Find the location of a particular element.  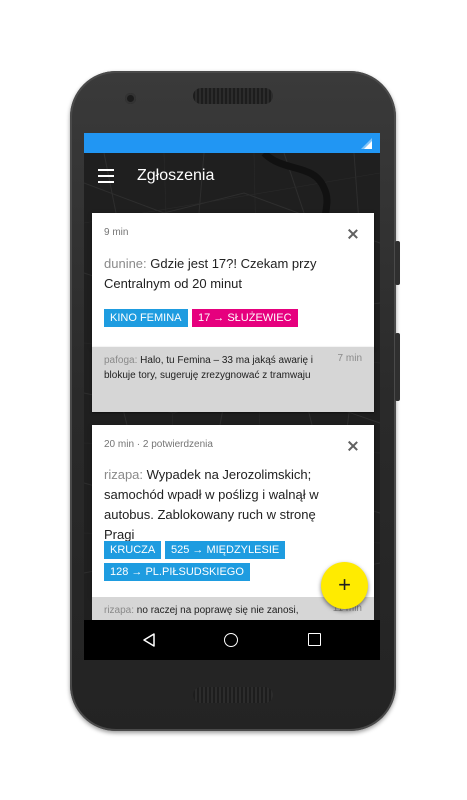

report-meta: 20 min · 2 potwierdzenia is located at coordinates (158, 444).